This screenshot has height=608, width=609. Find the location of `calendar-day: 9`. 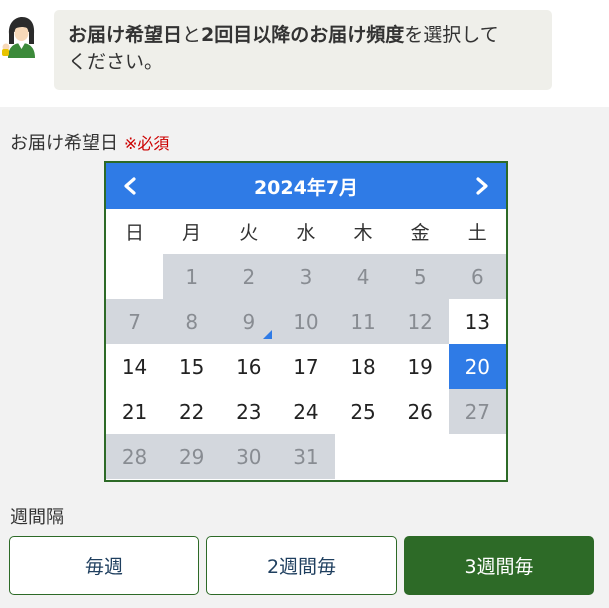

calendar-day: 9 is located at coordinates (249, 321).